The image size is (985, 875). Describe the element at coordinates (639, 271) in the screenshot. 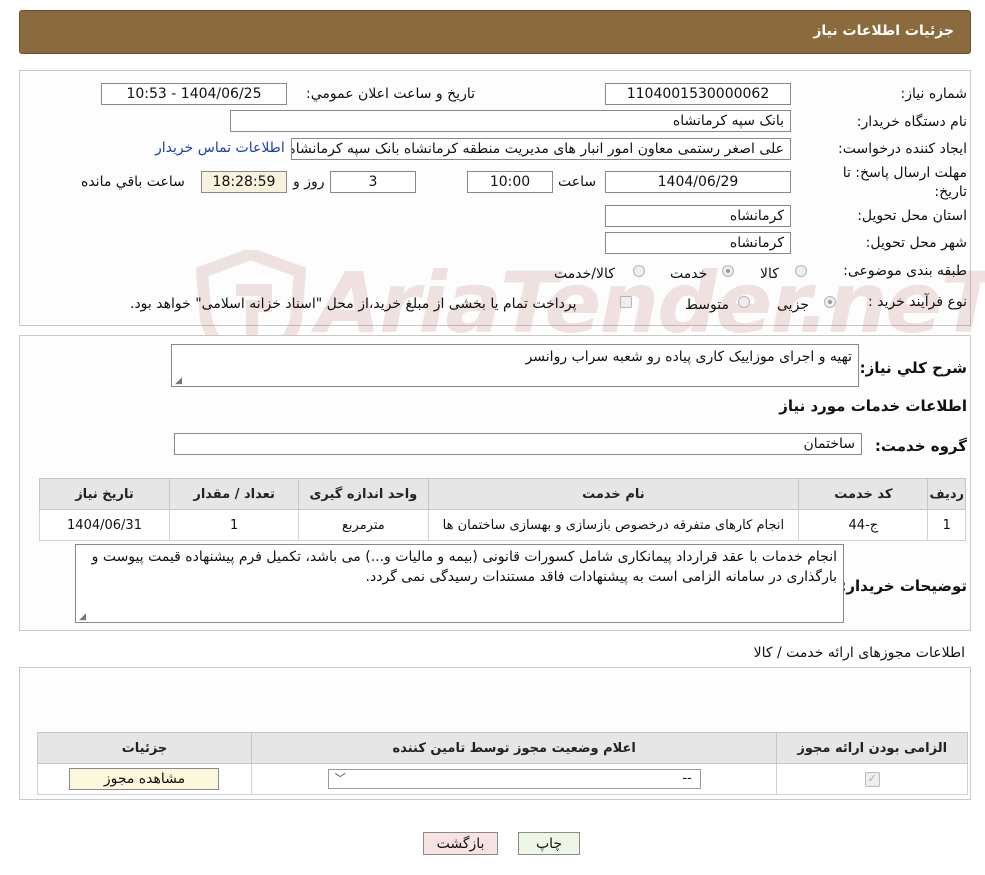

I see `category-radio-goods-service` at that location.